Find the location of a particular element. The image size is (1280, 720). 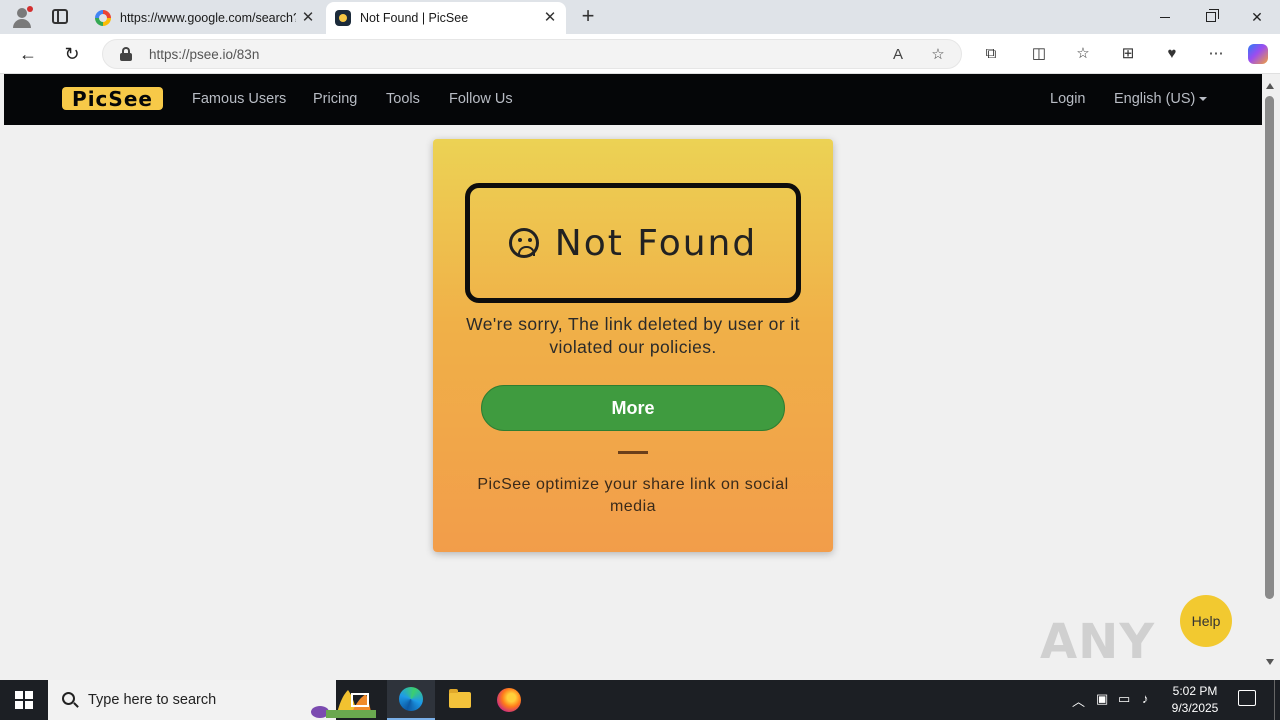

nav-login: Login is located at coordinates (1067, 99).